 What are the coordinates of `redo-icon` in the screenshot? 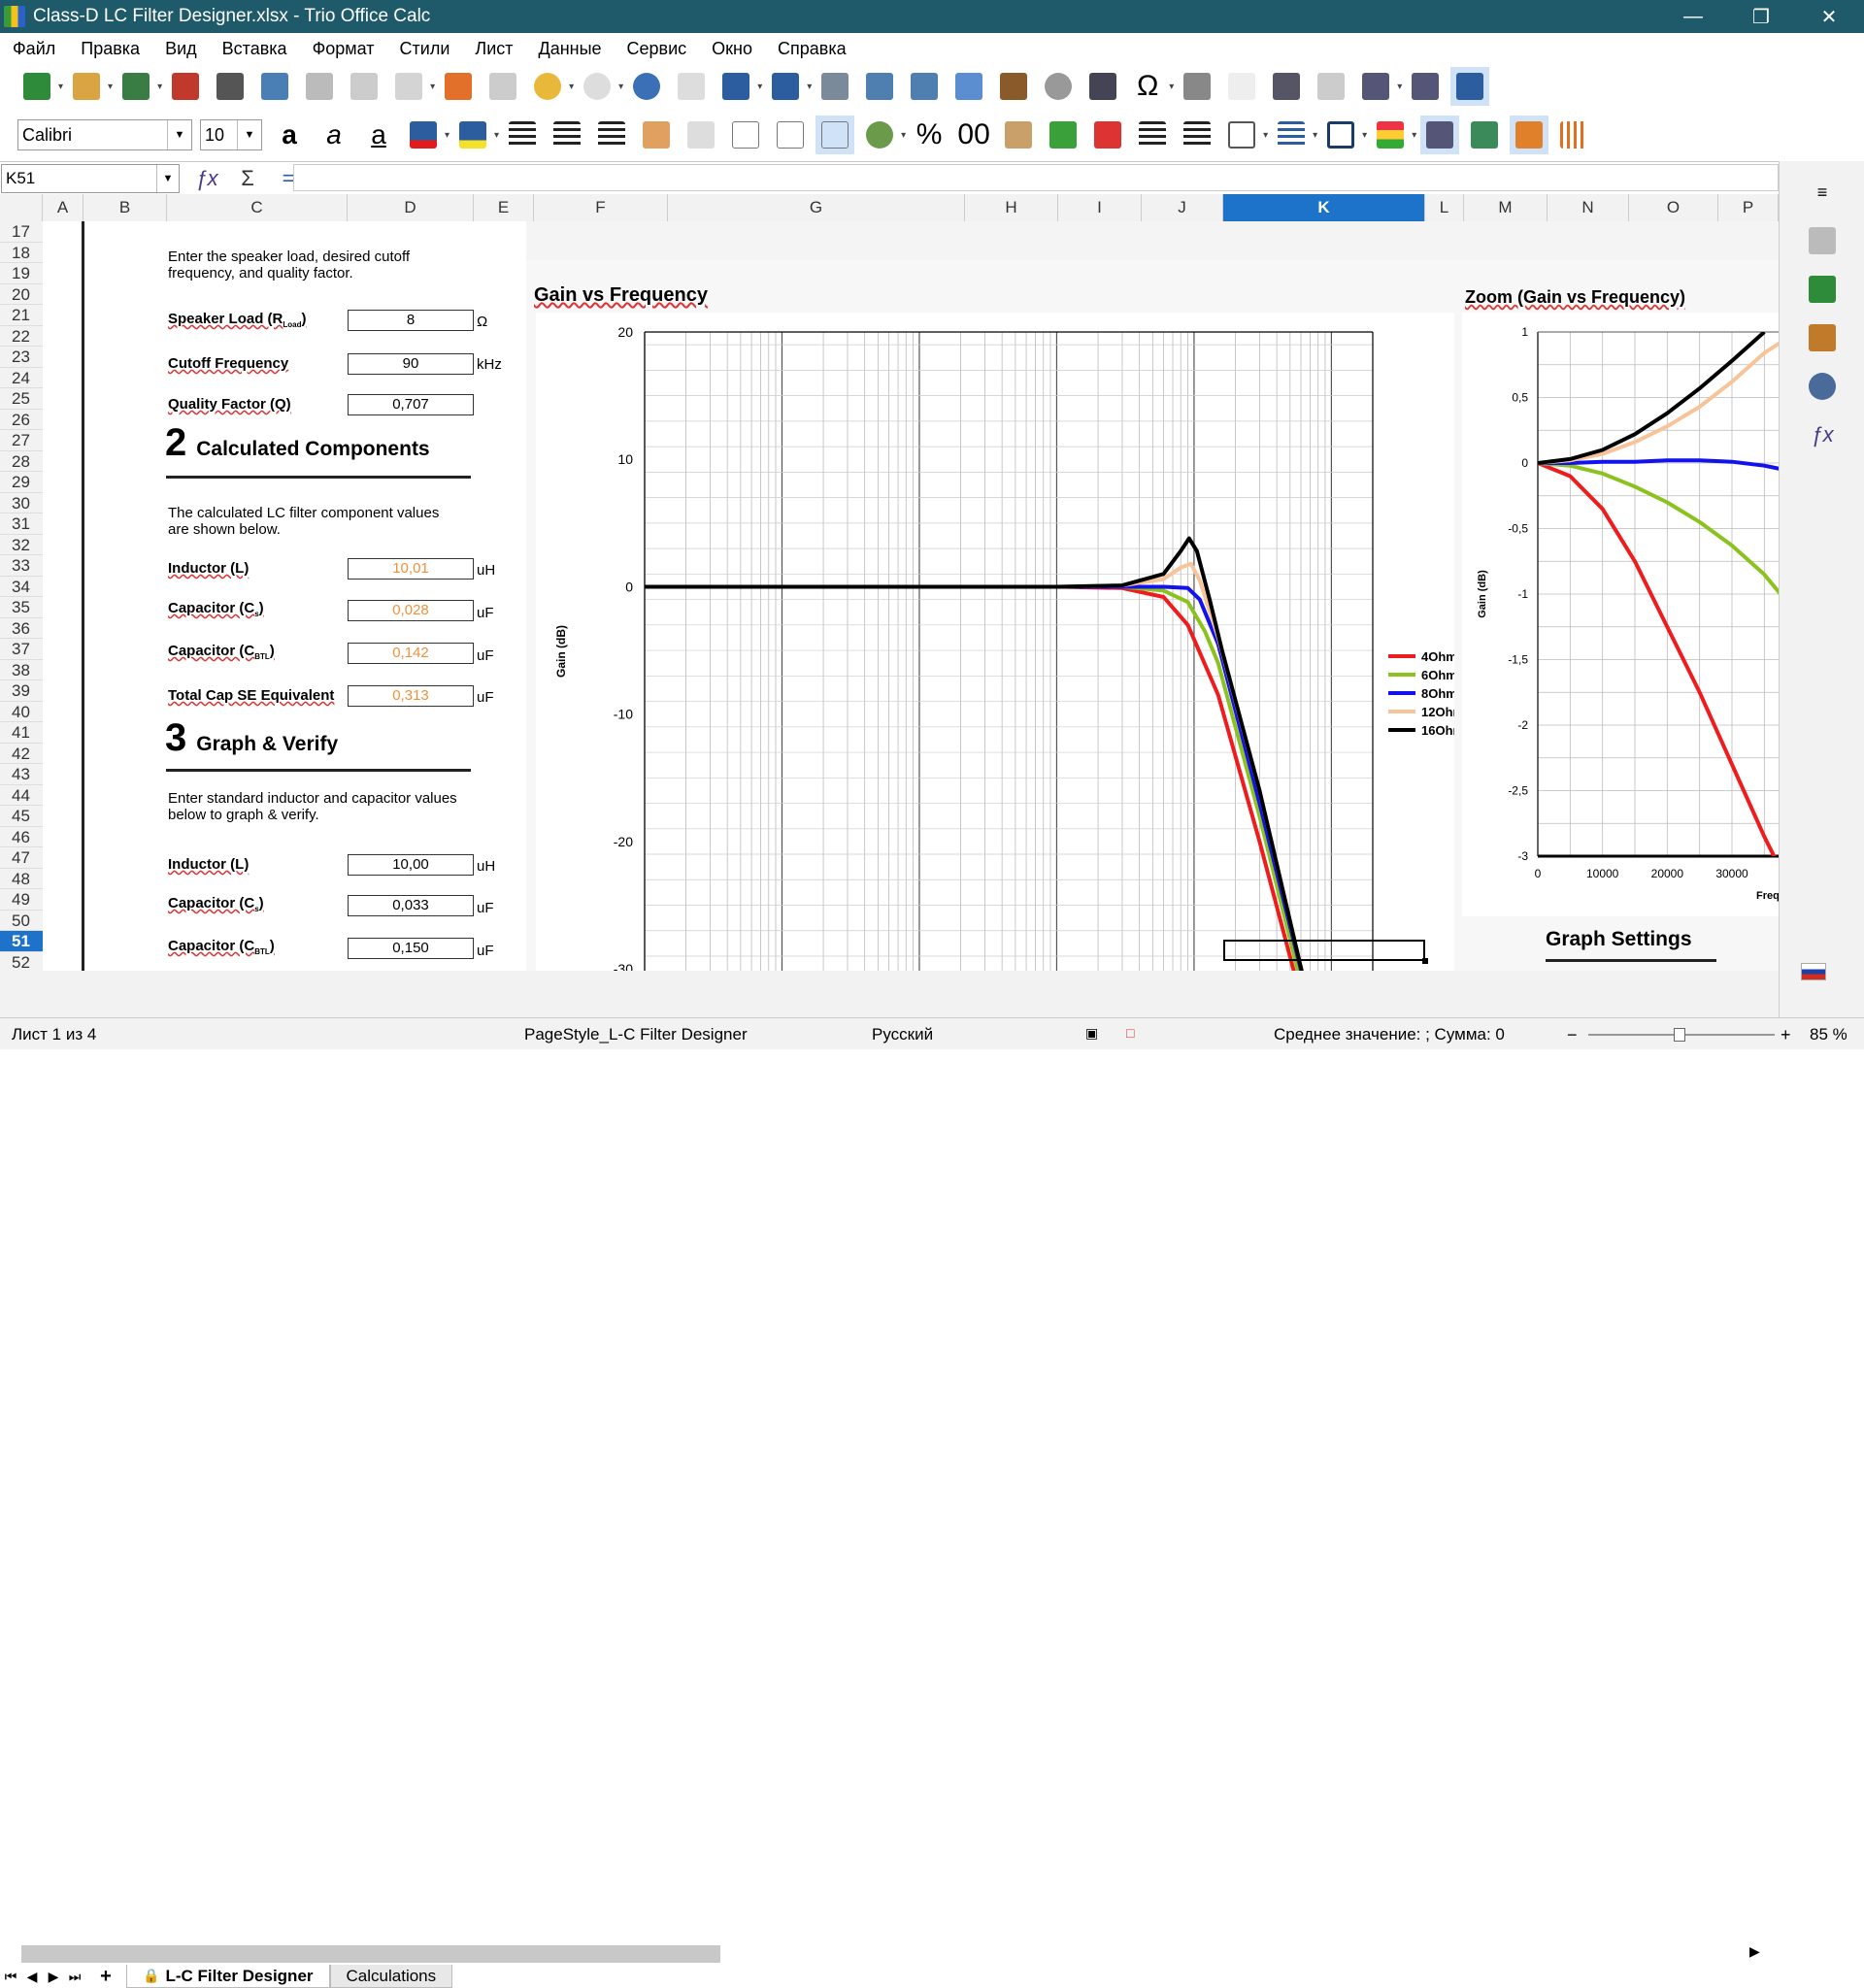 It's located at (597, 86).